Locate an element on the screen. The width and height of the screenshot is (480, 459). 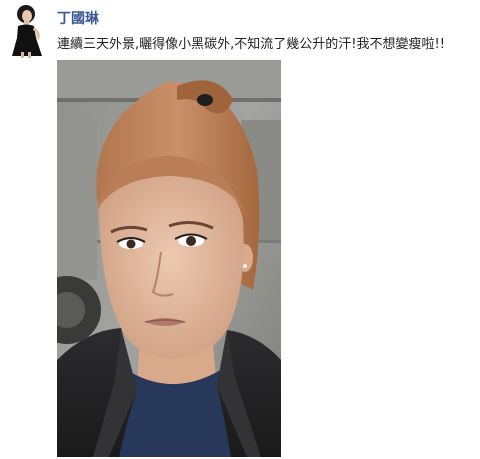
author-avatar is located at coordinates (26, 30).